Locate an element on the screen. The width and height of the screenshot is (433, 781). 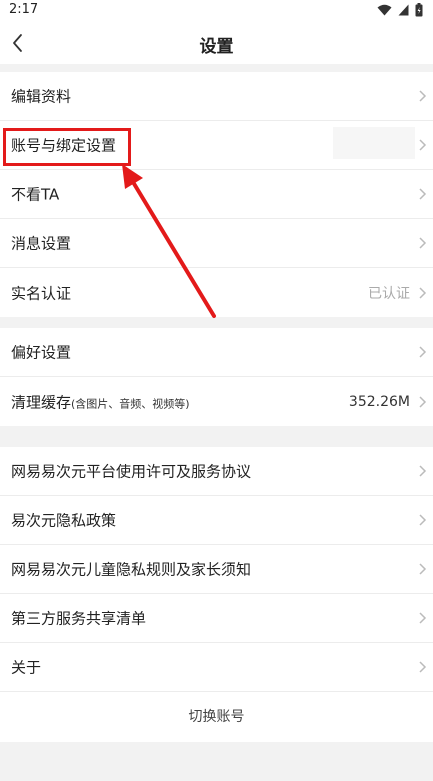
nav-bar: 设置 is located at coordinates (216, 43).